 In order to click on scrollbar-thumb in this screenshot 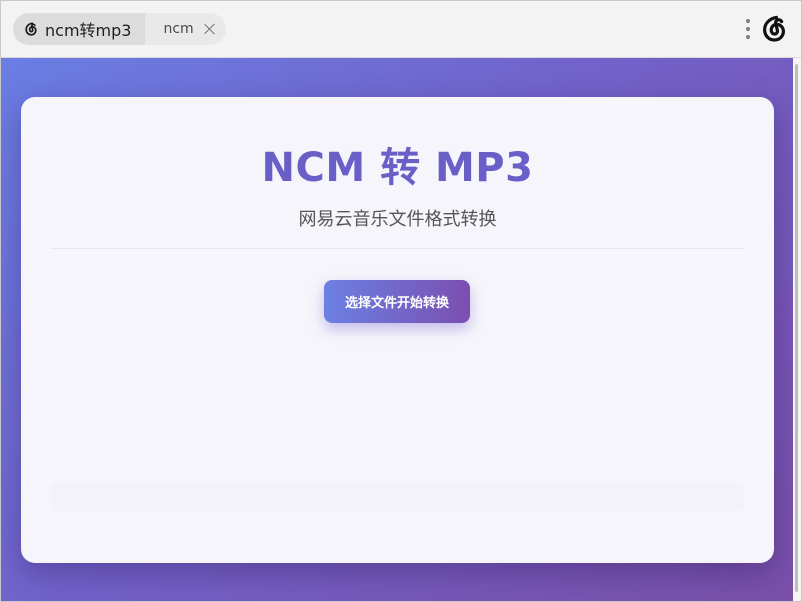, I will do `click(796, 328)`.